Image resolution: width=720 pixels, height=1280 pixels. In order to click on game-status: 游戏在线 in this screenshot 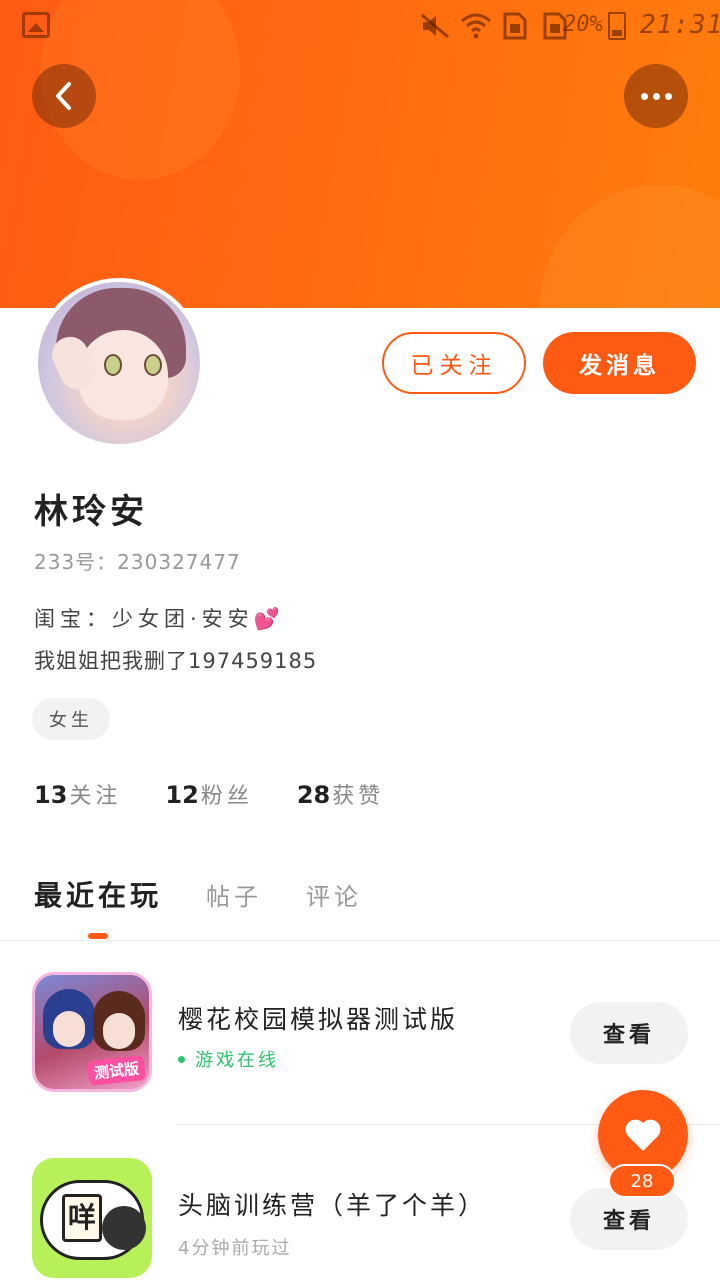, I will do `click(228, 1059)`.